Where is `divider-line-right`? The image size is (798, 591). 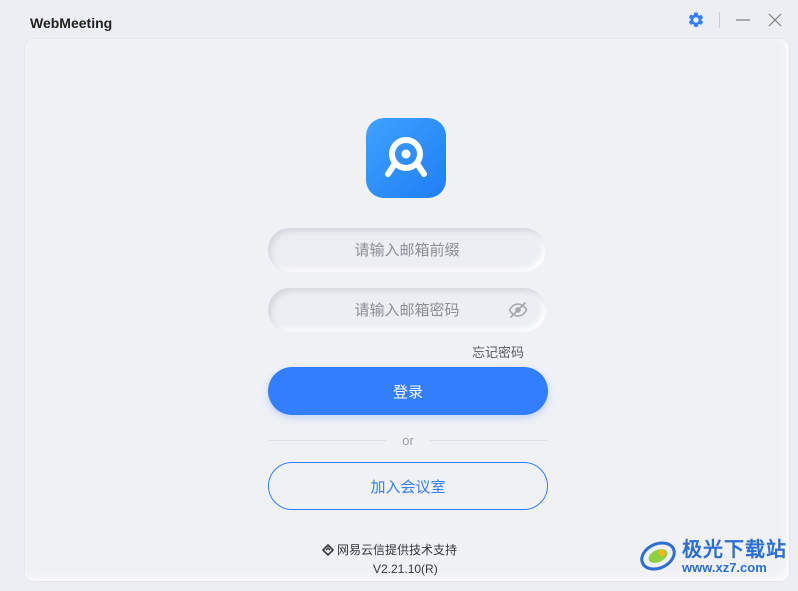
divider-line-right is located at coordinates (489, 440).